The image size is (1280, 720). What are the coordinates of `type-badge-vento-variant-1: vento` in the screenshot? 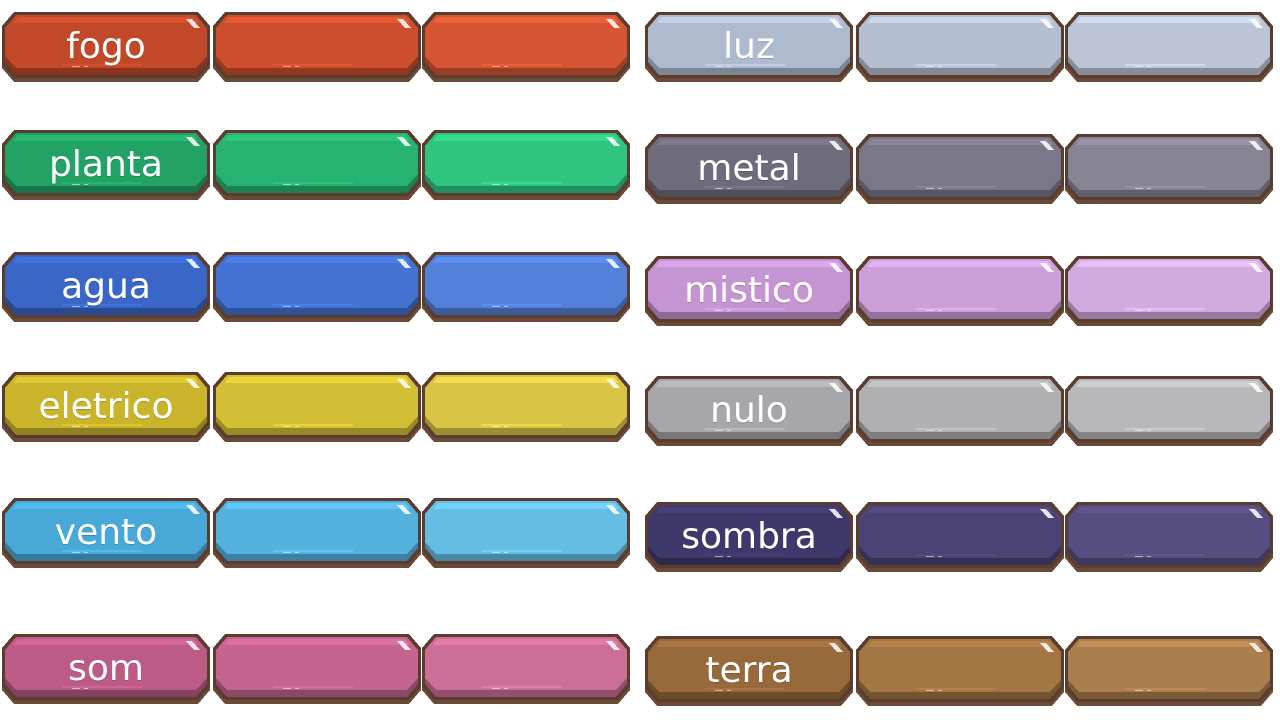 It's located at (106, 533).